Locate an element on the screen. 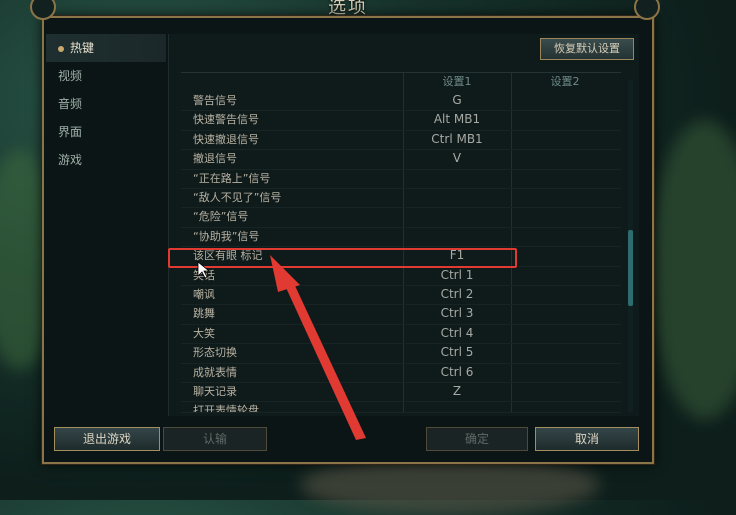  table-row: 大笑 Ctrl 4 is located at coordinates (401, 334).